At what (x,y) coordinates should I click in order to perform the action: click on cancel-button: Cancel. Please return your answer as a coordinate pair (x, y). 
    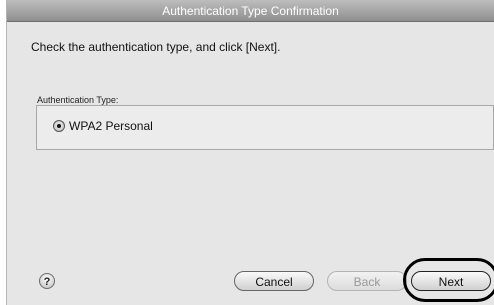
    Looking at the image, I should click on (274, 281).